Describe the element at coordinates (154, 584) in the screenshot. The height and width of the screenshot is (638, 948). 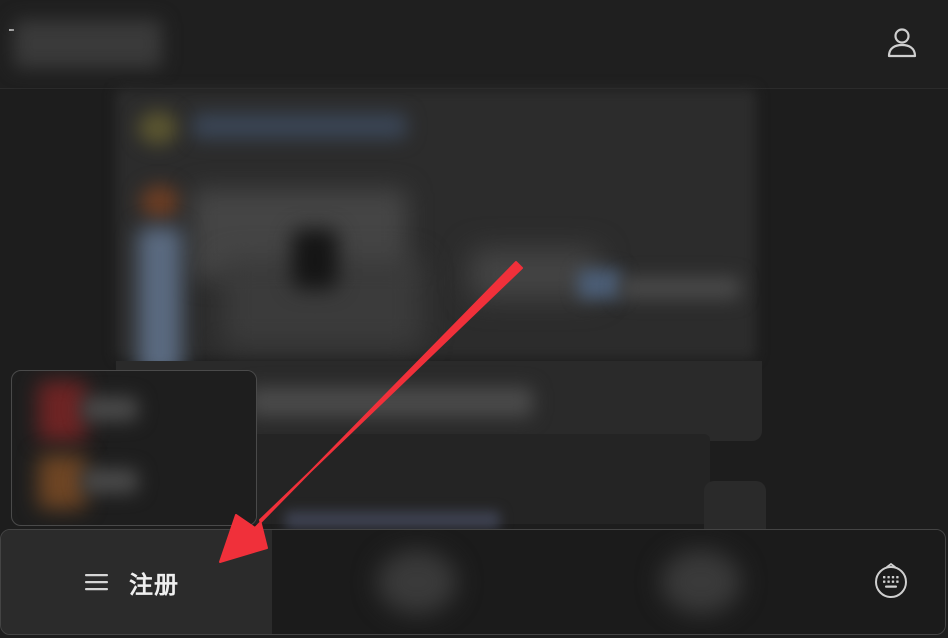
I see `register-label: 注册` at that location.